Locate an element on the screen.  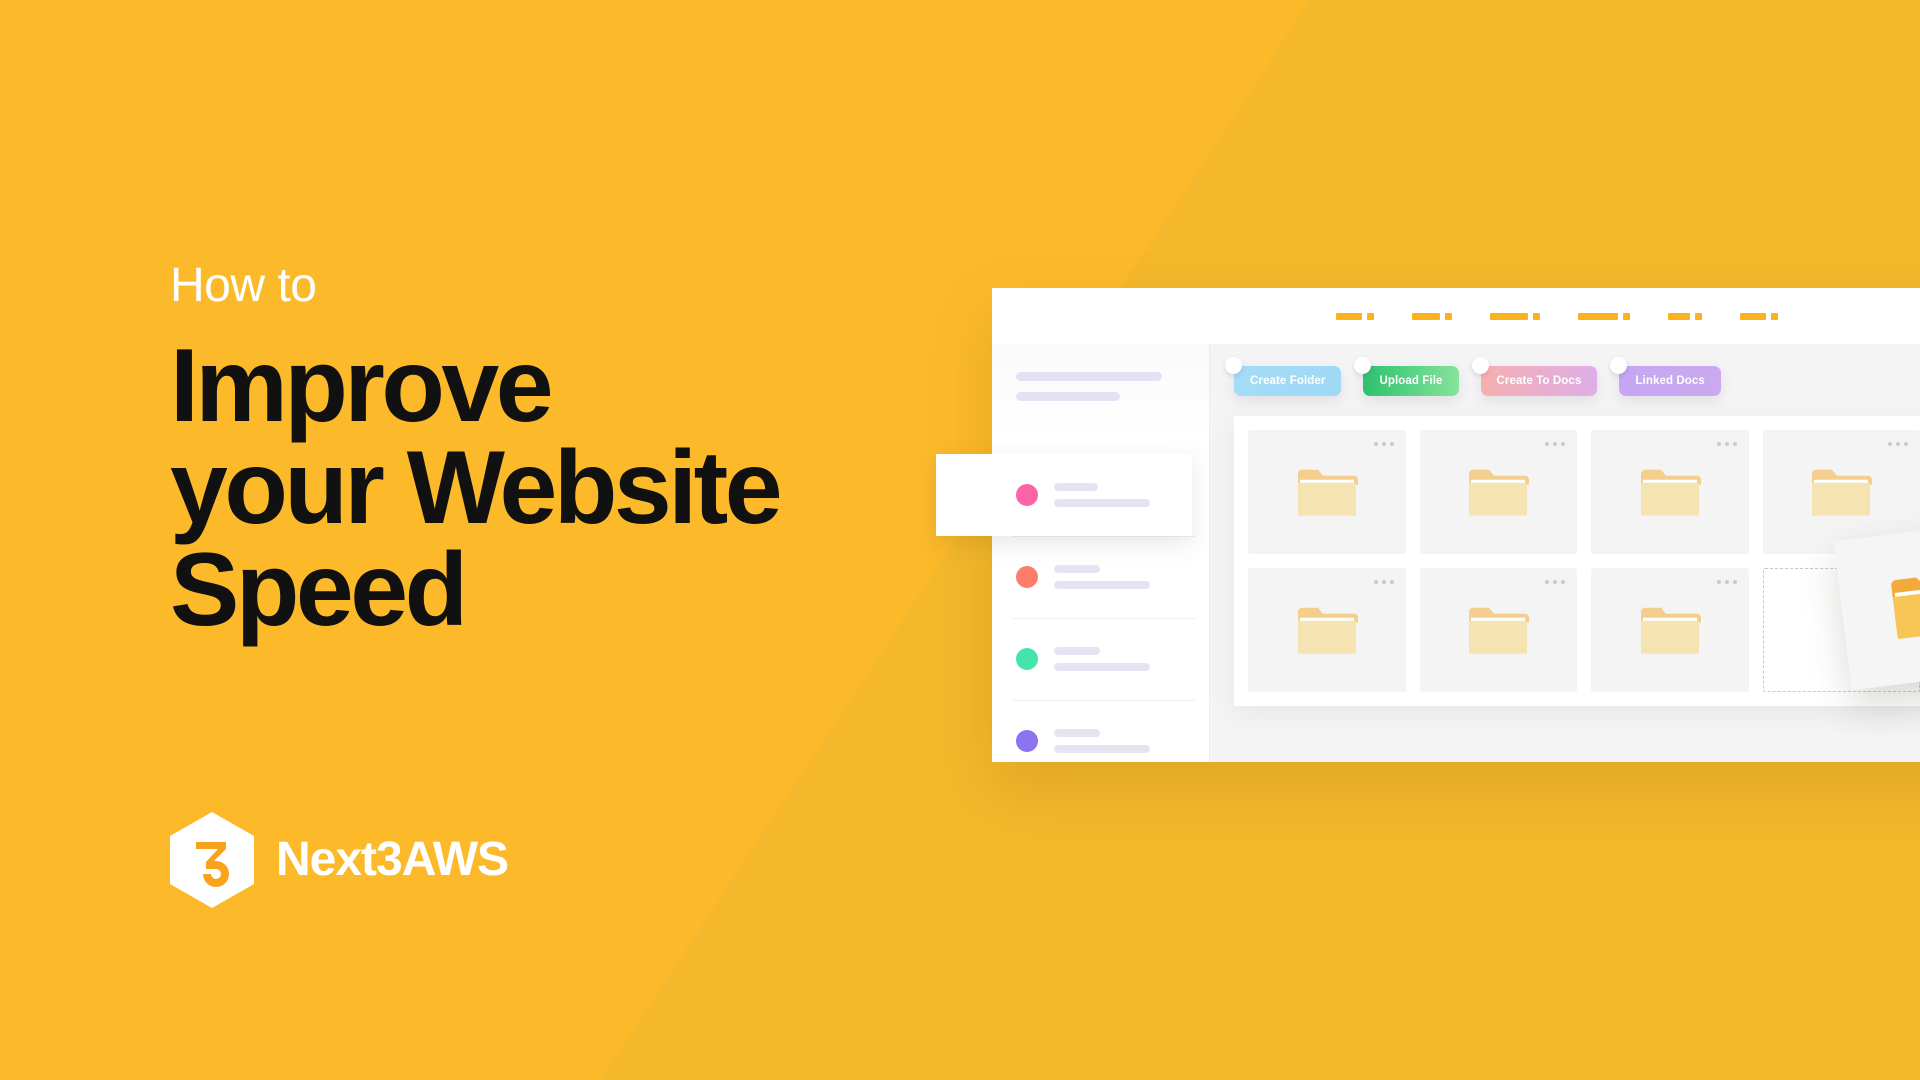
headline-line-1: Improve is located at coordinates (362, 386).